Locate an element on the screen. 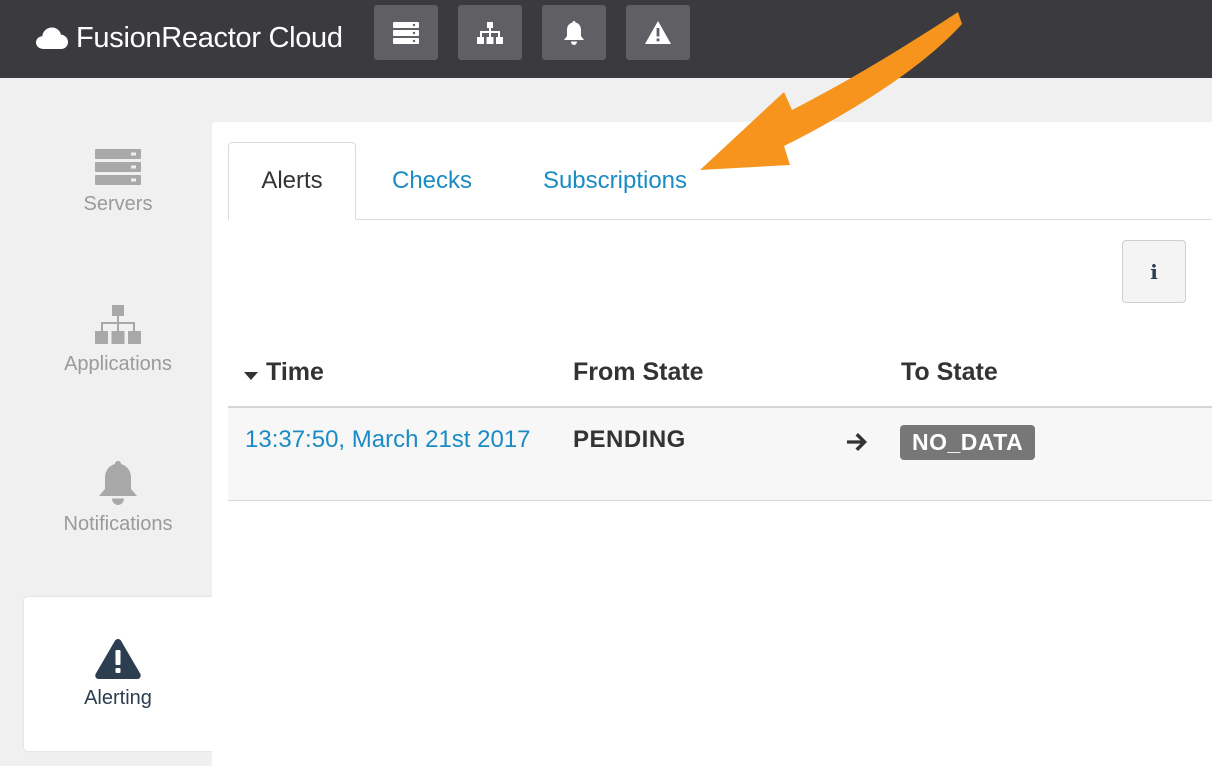  sidebar-item-applications: Applications is located at coordinates (118, 340).